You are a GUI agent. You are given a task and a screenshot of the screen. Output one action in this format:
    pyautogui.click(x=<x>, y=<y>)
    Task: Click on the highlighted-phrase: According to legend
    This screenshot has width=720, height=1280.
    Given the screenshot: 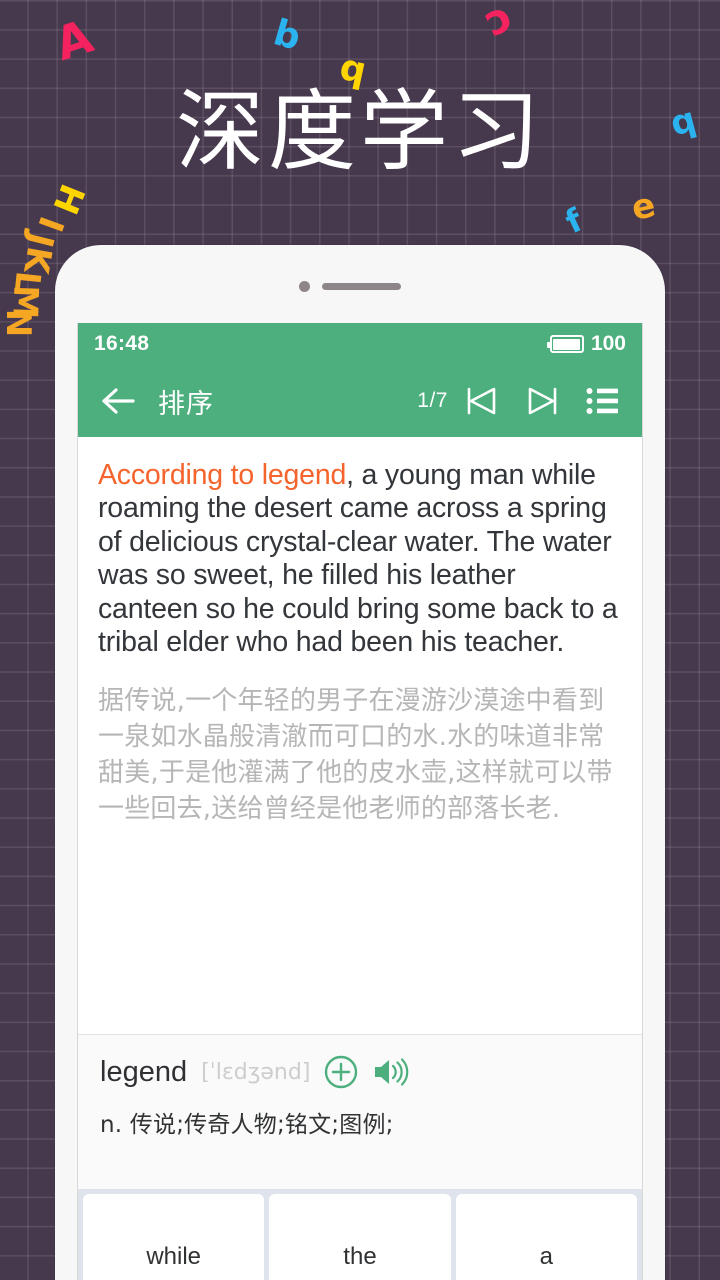 What is the action you would take?
    pyautogui.click(x=222, y=475)
    